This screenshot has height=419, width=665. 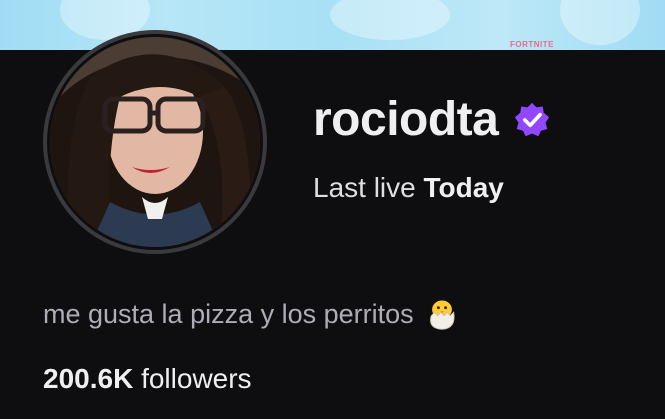 I want to click on profile-banner: FORTNITE, so click(x=332, y=25).